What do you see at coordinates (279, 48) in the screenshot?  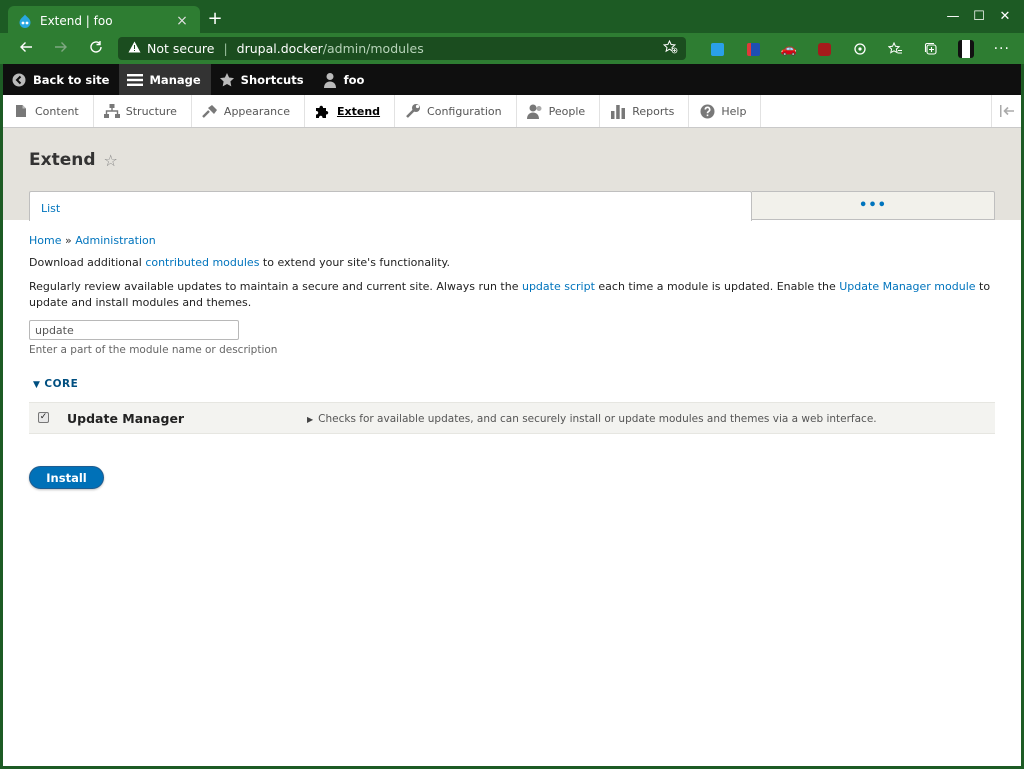 I see `url-host: drupal.docker` at bounding box center [279, 48].